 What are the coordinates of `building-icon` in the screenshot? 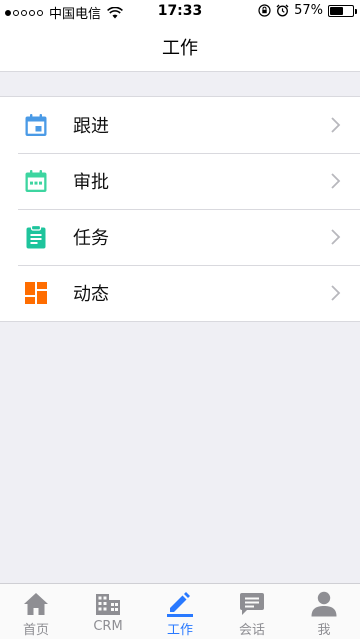 It's located at (108, 604).